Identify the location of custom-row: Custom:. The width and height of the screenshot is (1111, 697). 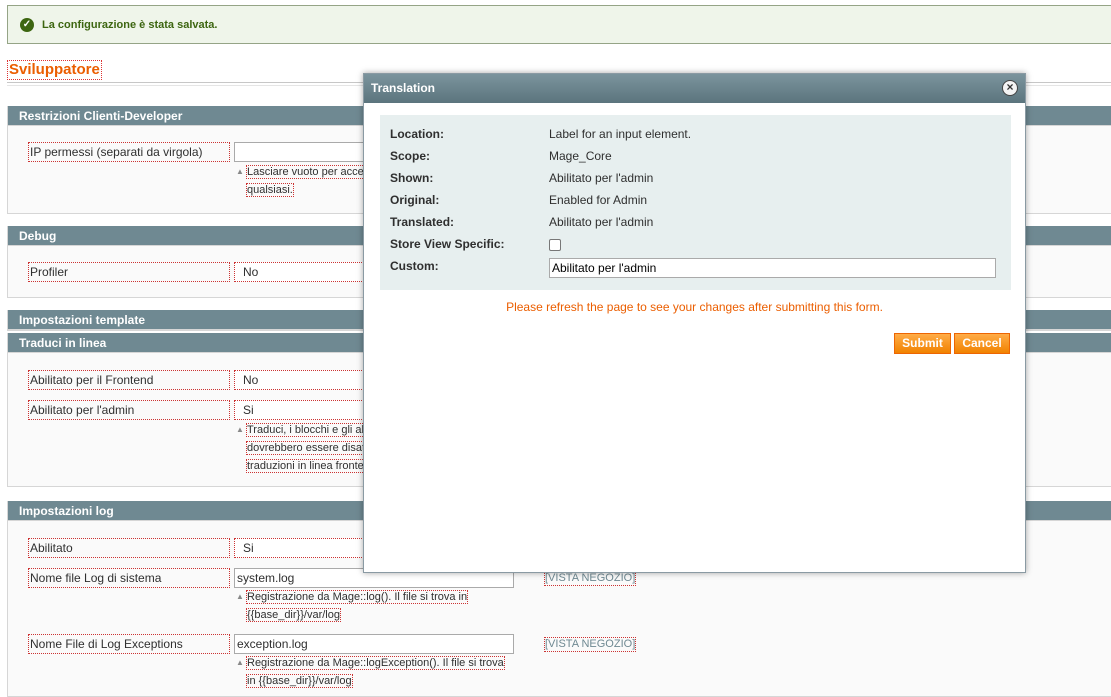
(695, 267).